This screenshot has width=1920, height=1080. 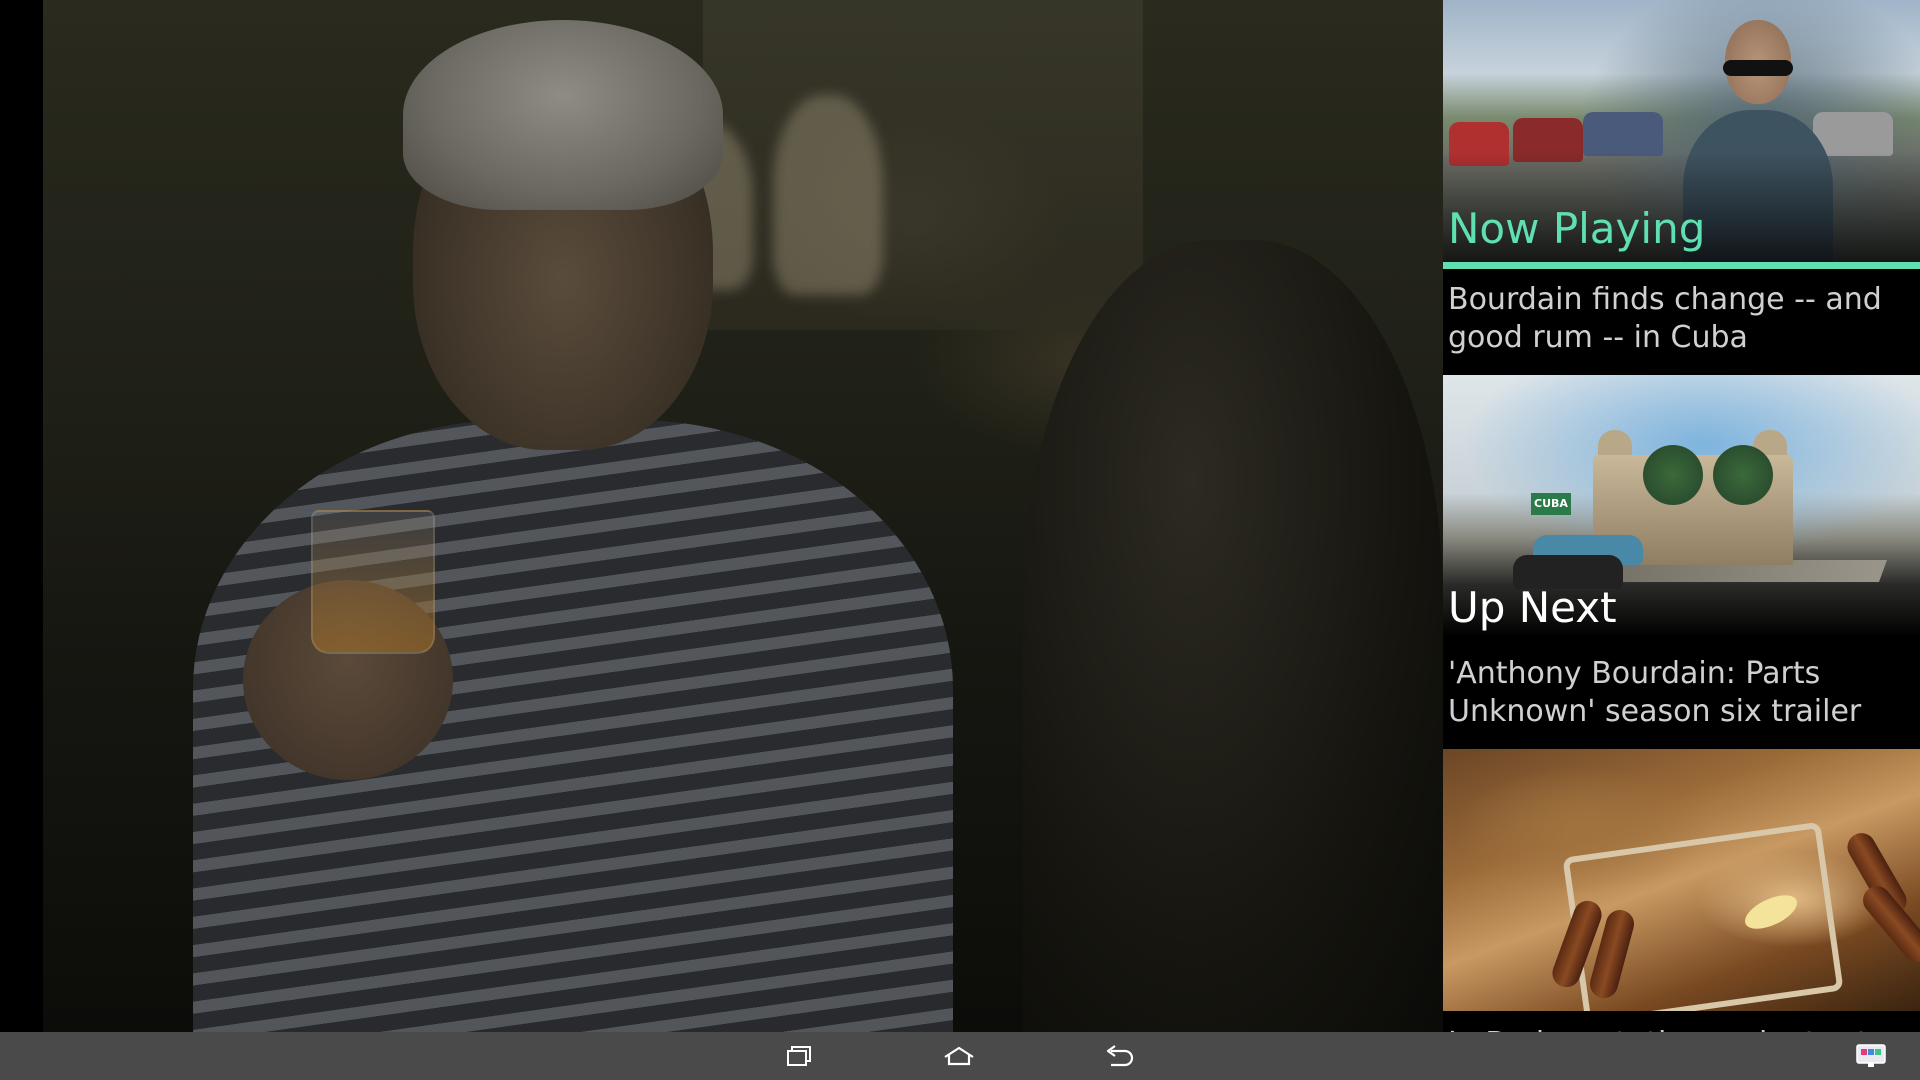 I want to click on up-next-thumbnail: CUBA Up Next, so click(x=1681, y=506).